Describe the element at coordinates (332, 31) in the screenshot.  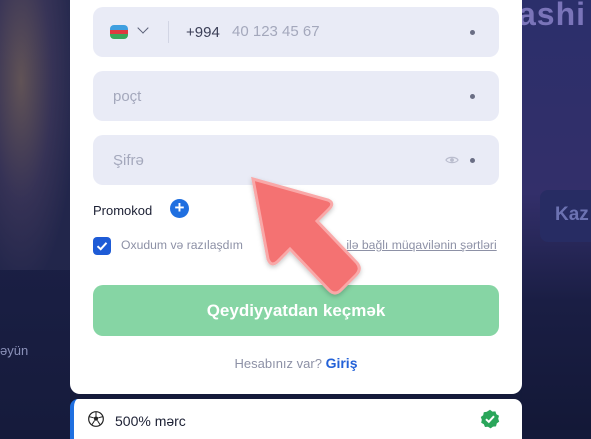
I see `phone-input` at that location.